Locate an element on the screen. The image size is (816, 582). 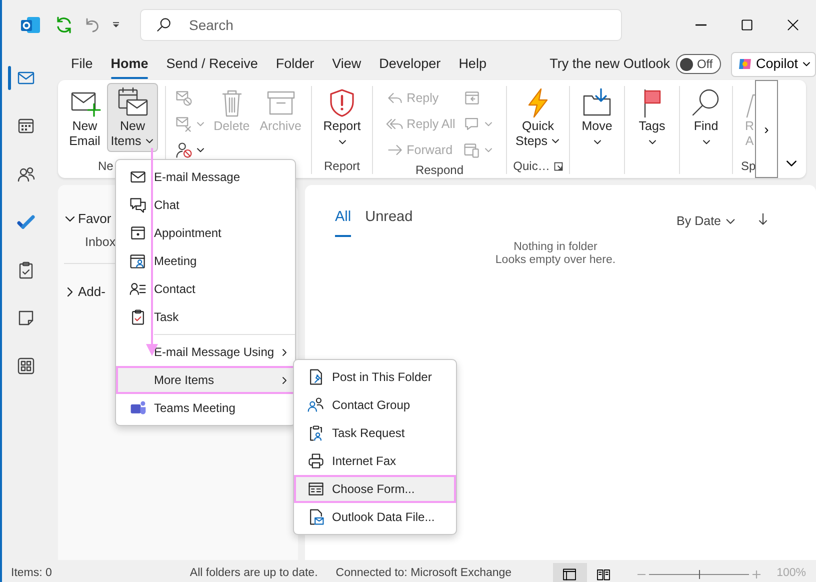
ribbon-tab: Help is located at coordinates (473, 64).